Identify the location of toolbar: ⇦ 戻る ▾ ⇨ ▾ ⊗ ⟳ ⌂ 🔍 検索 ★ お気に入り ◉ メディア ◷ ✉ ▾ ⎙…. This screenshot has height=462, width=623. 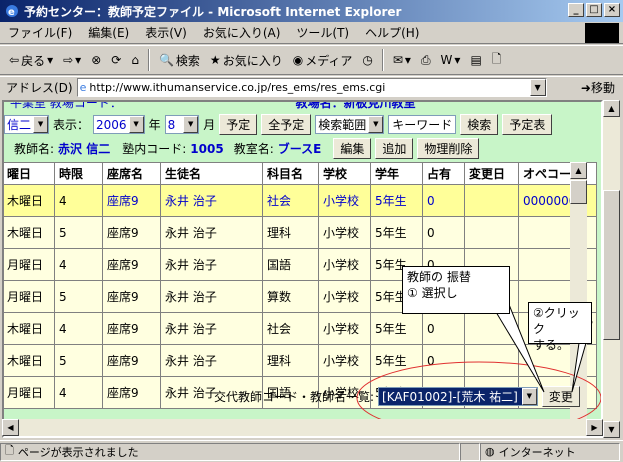
(311, 60).